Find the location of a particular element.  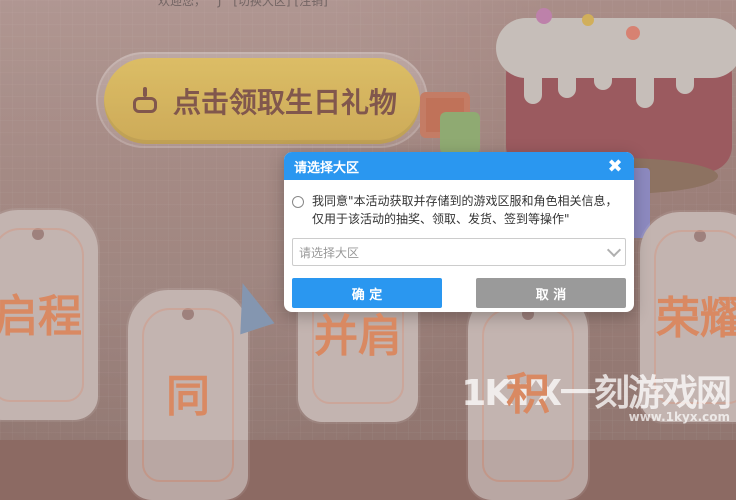

tag-text-3: 并肩 is located at coordinates (358, 336).